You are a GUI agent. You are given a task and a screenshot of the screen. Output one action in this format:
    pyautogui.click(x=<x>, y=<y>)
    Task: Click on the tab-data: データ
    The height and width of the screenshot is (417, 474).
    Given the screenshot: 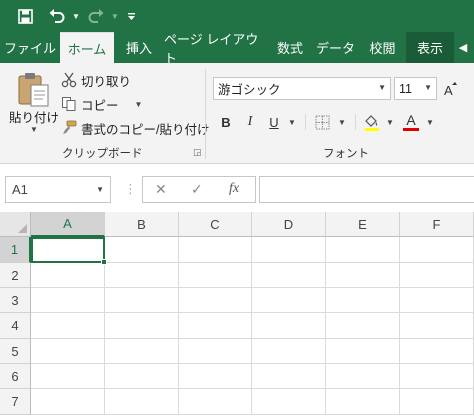 What is the action you would take?
    pyautogui.click(x=335, y=47)
    